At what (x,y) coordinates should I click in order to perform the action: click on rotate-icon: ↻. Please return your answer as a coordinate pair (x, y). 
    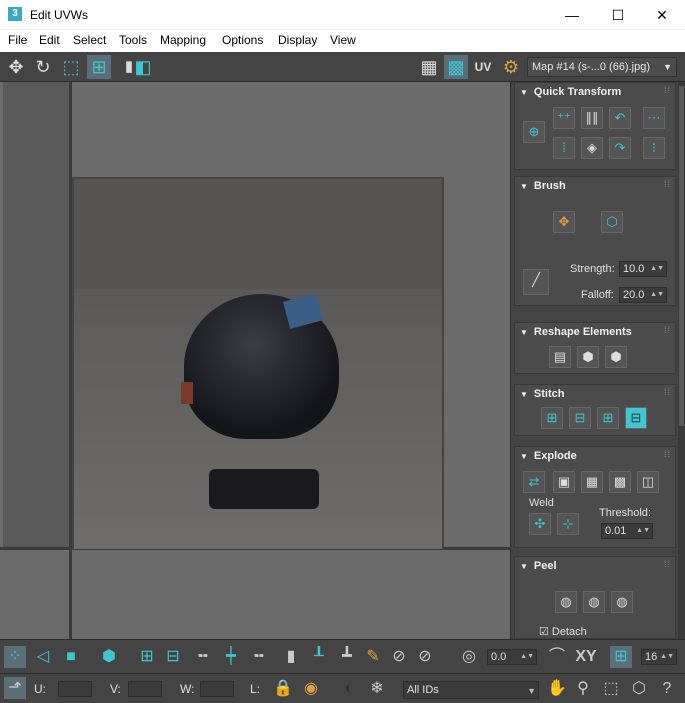
    Looking at the image, I should click on (43, 67).